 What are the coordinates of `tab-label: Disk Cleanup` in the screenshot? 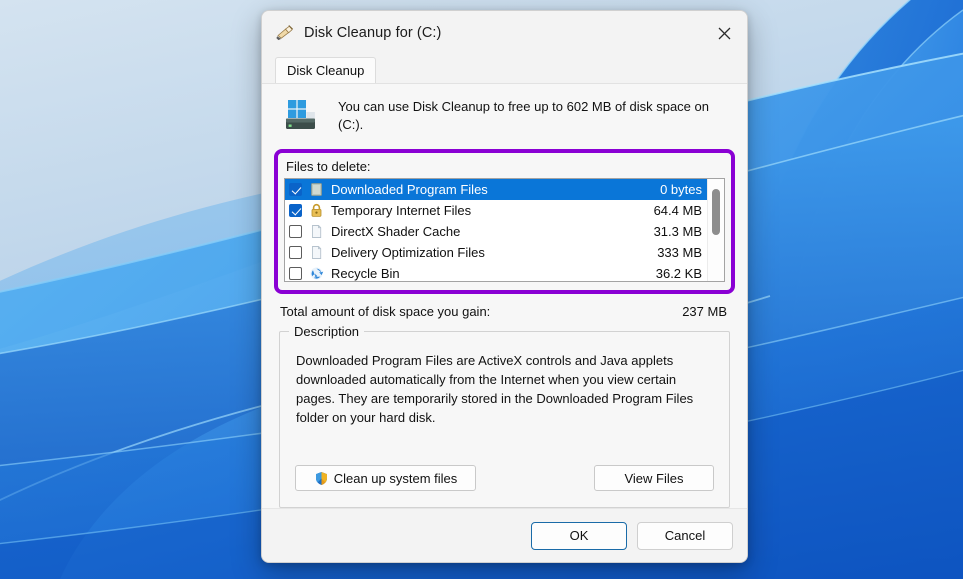 It's located at (326, 70).